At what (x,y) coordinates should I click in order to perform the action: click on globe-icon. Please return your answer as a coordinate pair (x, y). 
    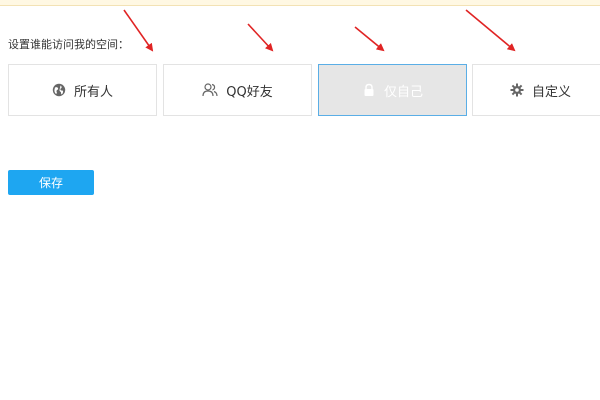
    Looking at the image, I should click on (59, 90).